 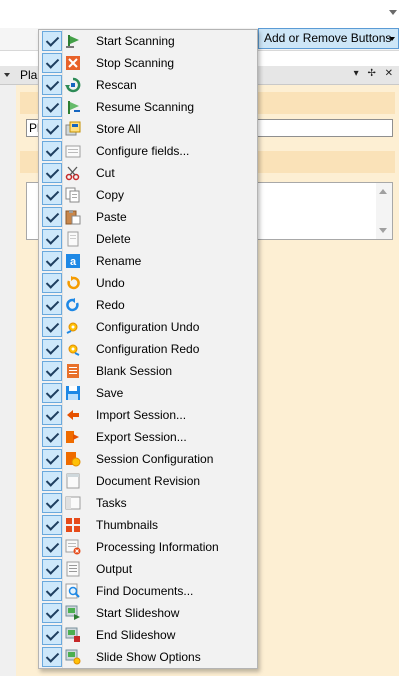 What do you see at coordinates (73, 41) in the screenshot?
I see `start-scanning-icon` at bounding box center [73, 41].